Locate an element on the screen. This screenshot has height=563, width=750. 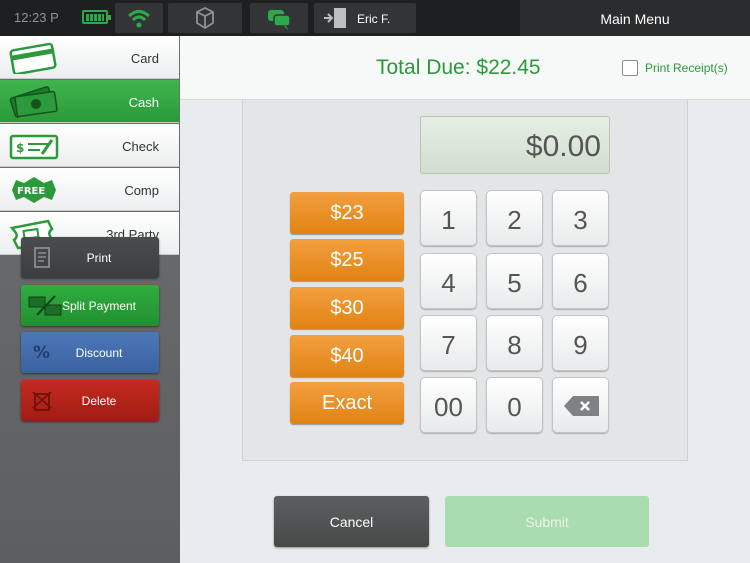
backspace-icon is located at coordinates (581, 406).